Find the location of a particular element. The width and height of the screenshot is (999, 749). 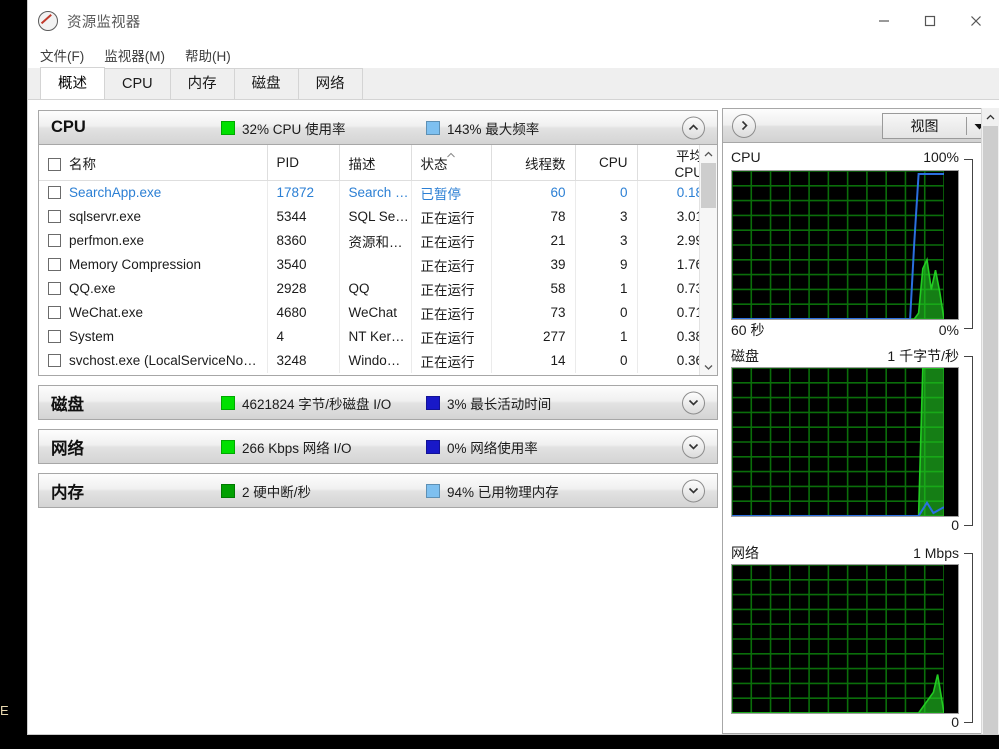

menu-item-monitor: 监视器(M) is located at coordinates (134, 55).